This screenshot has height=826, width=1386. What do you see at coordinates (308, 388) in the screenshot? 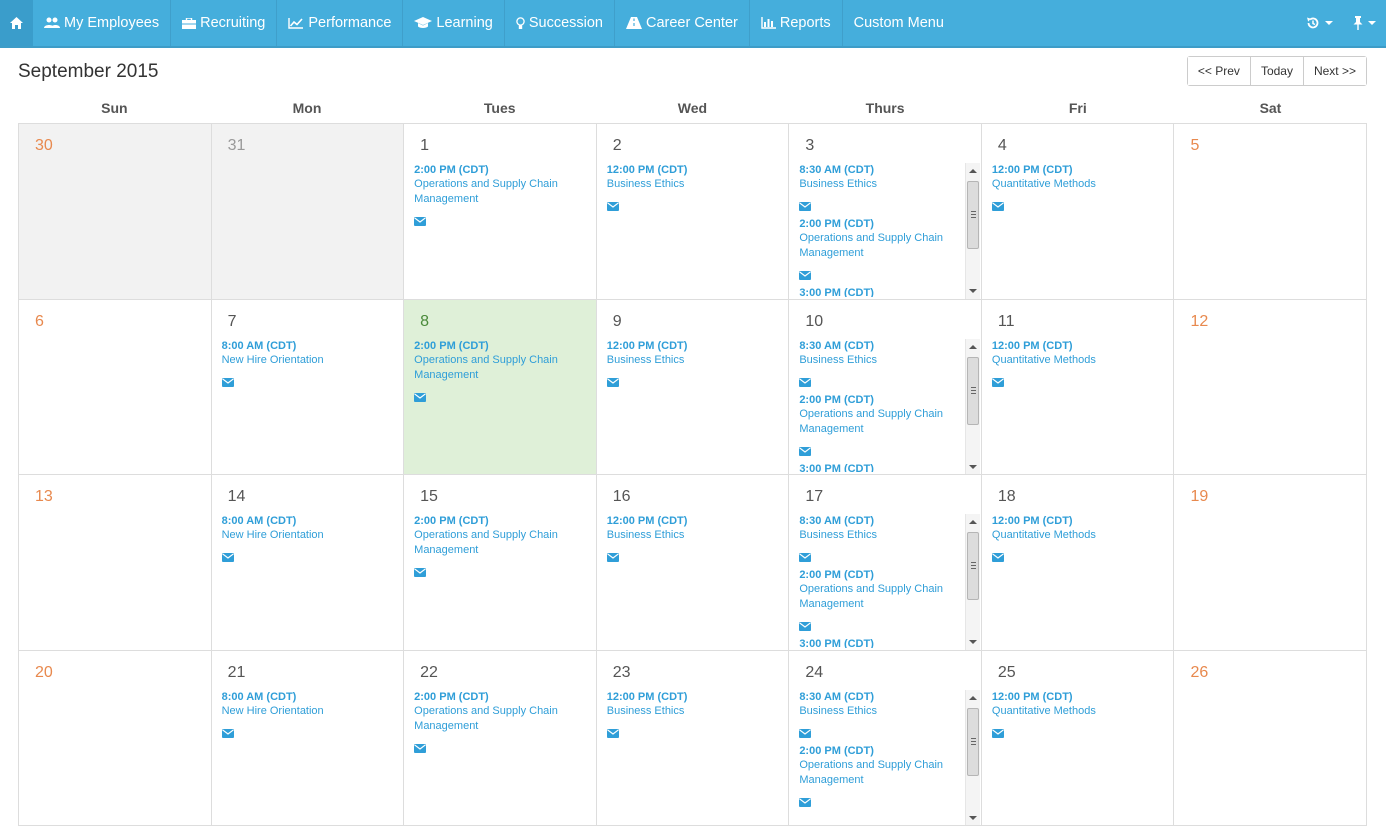
I see `calendar-day: 78:00 AM (CDT)New Hire Orientation` at bounding box center [308, 388].